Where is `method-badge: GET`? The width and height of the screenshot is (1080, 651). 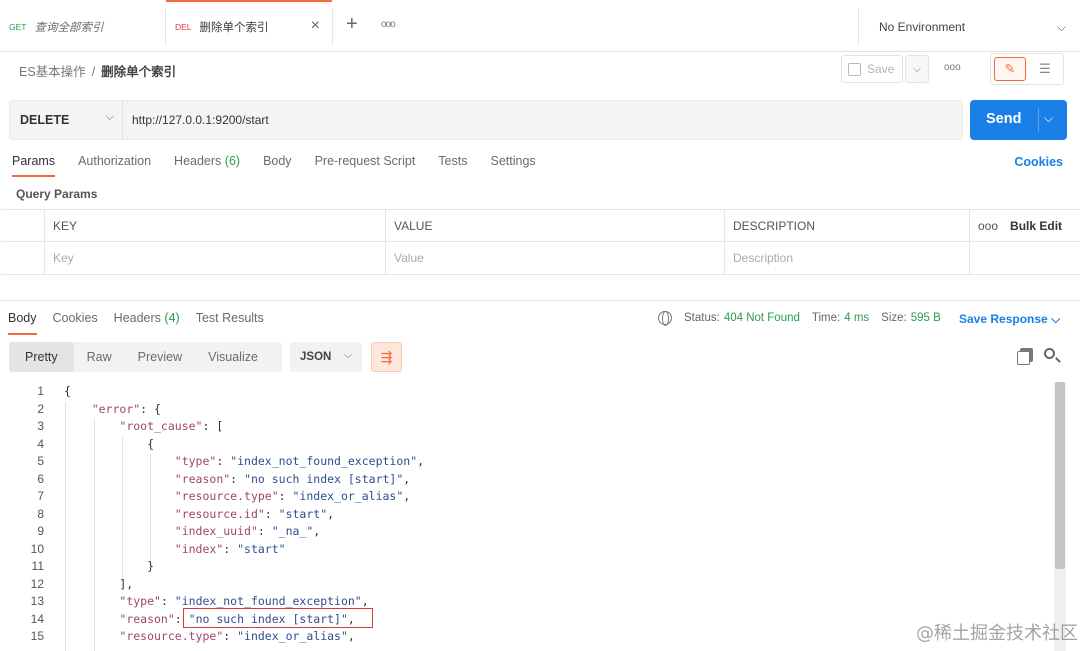
method-badge: GET is located at coordinates (18, 27).